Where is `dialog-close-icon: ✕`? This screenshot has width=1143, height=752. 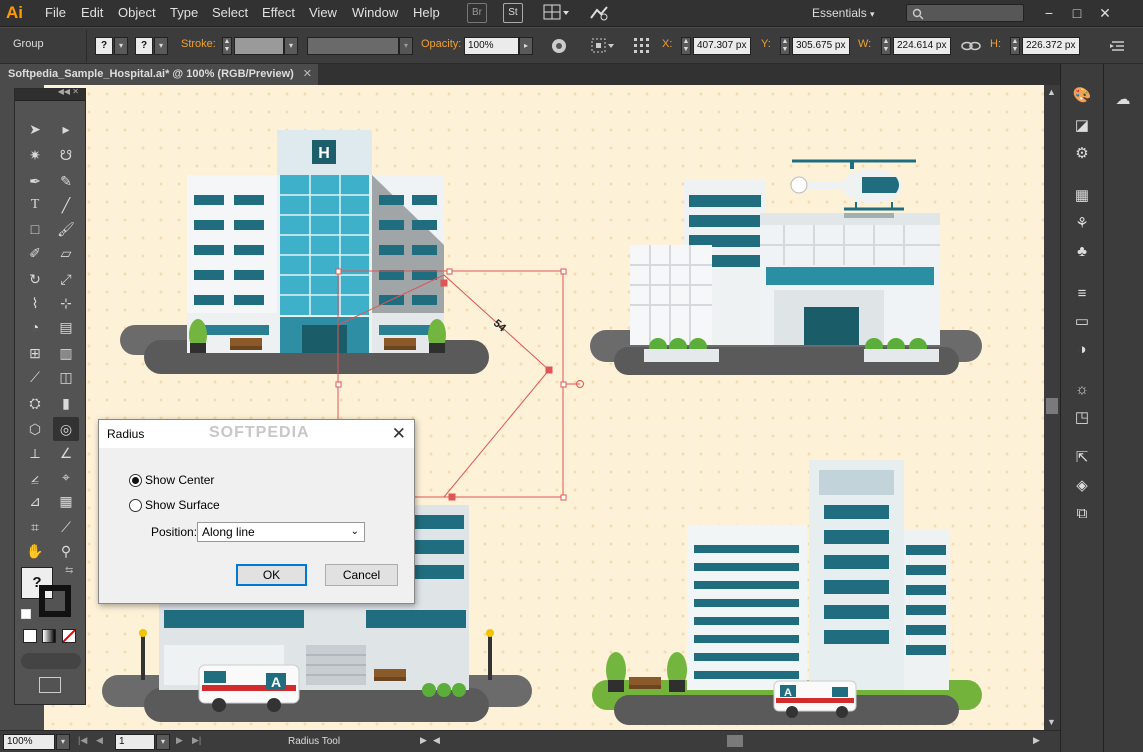
dialog-close-icon: ✕ is located at coordinates (399, 434).